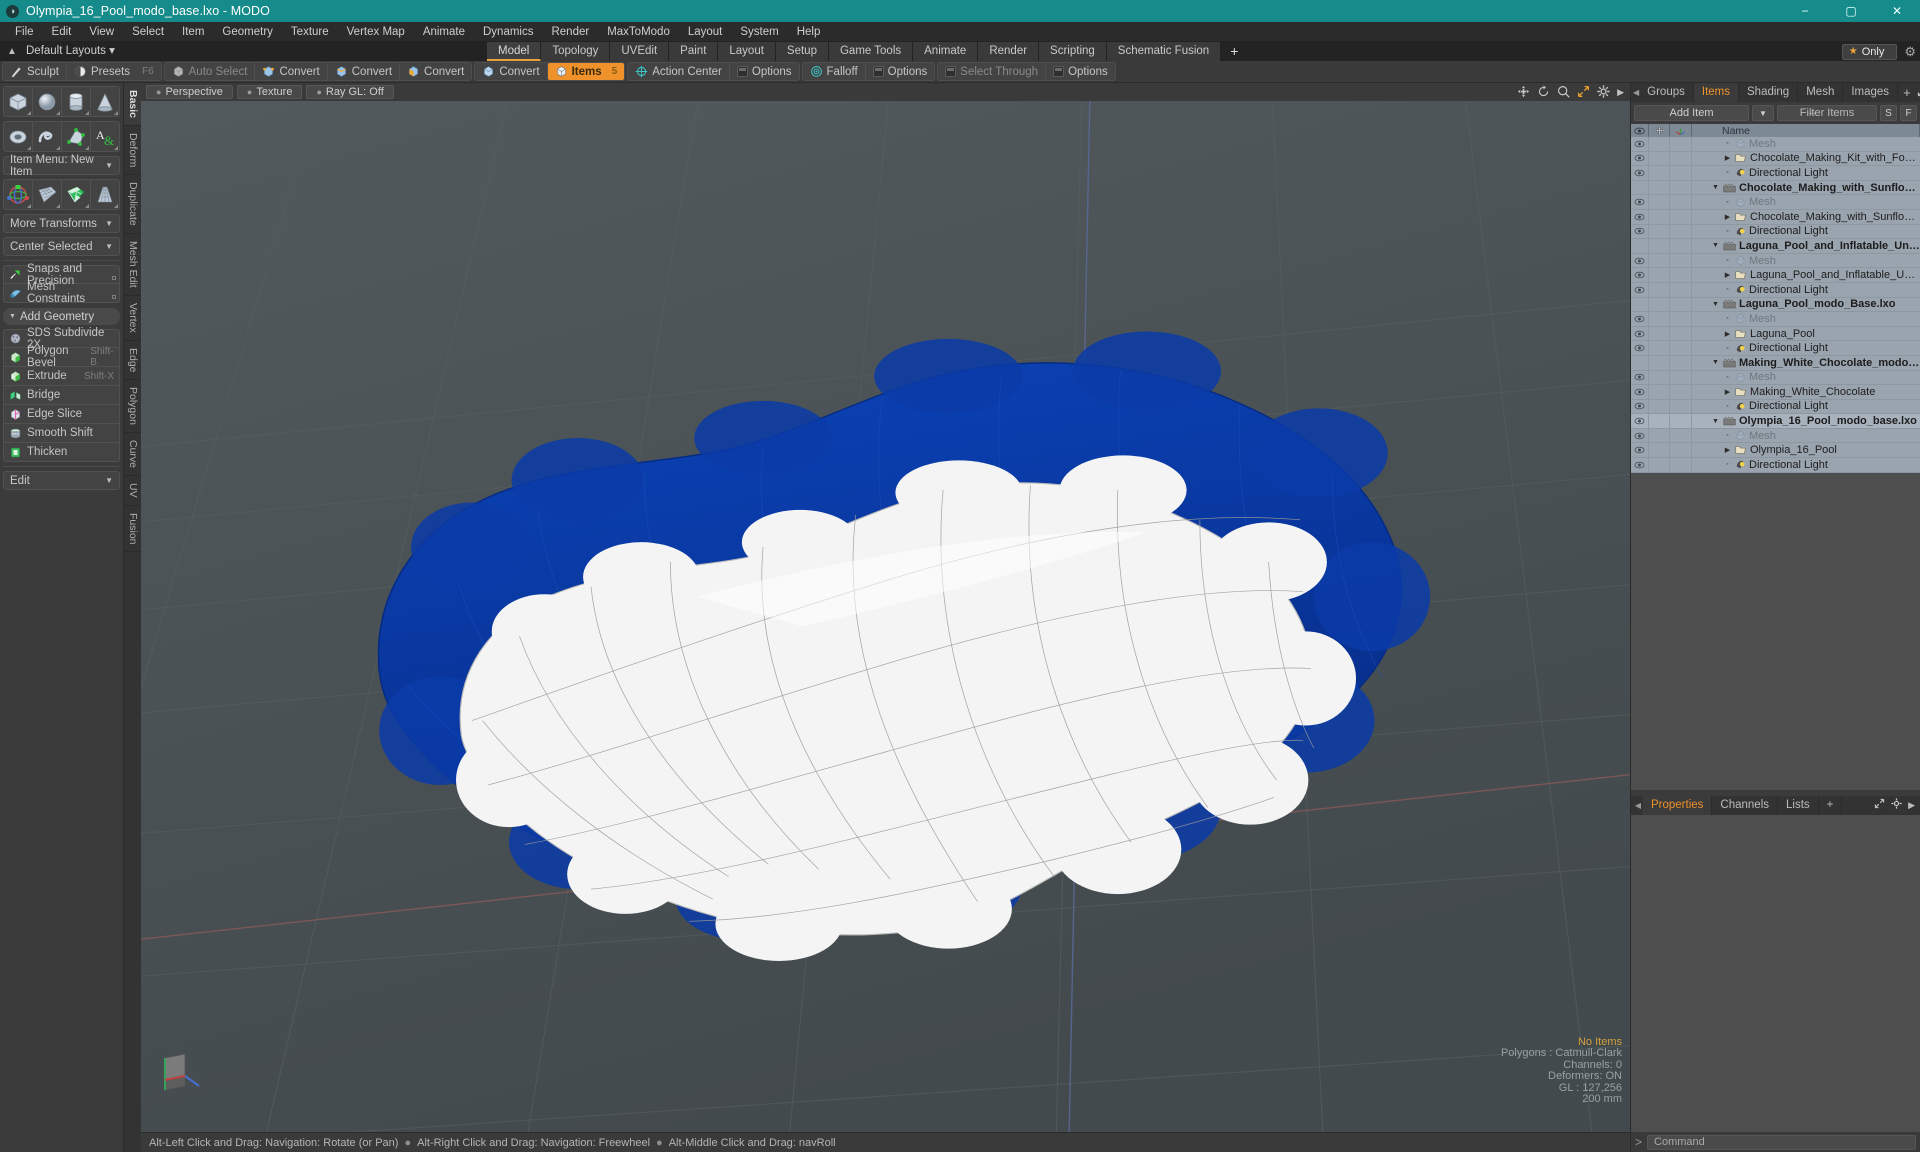  Describe the element at coordinates (435, 71) in the screenshot. I see `convert-polygon-button: Convert` at that location.